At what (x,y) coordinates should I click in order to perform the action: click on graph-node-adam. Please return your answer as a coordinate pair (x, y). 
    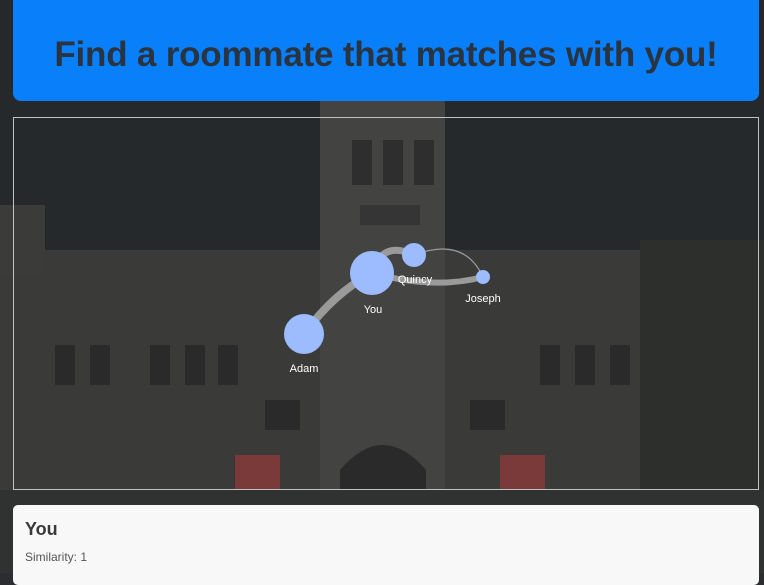
    Looking at the image, I should click on (304, 334).